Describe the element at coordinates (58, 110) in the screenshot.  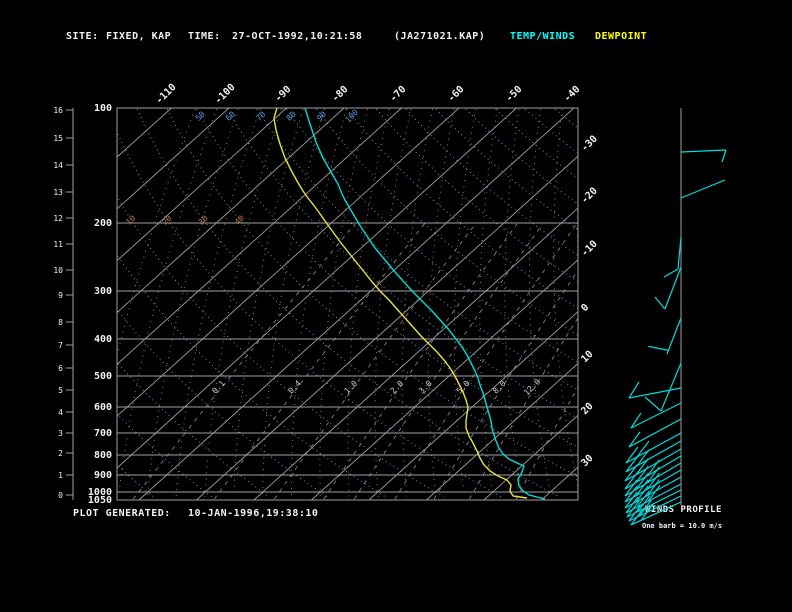
I see `height-km-label: 16` at that location.